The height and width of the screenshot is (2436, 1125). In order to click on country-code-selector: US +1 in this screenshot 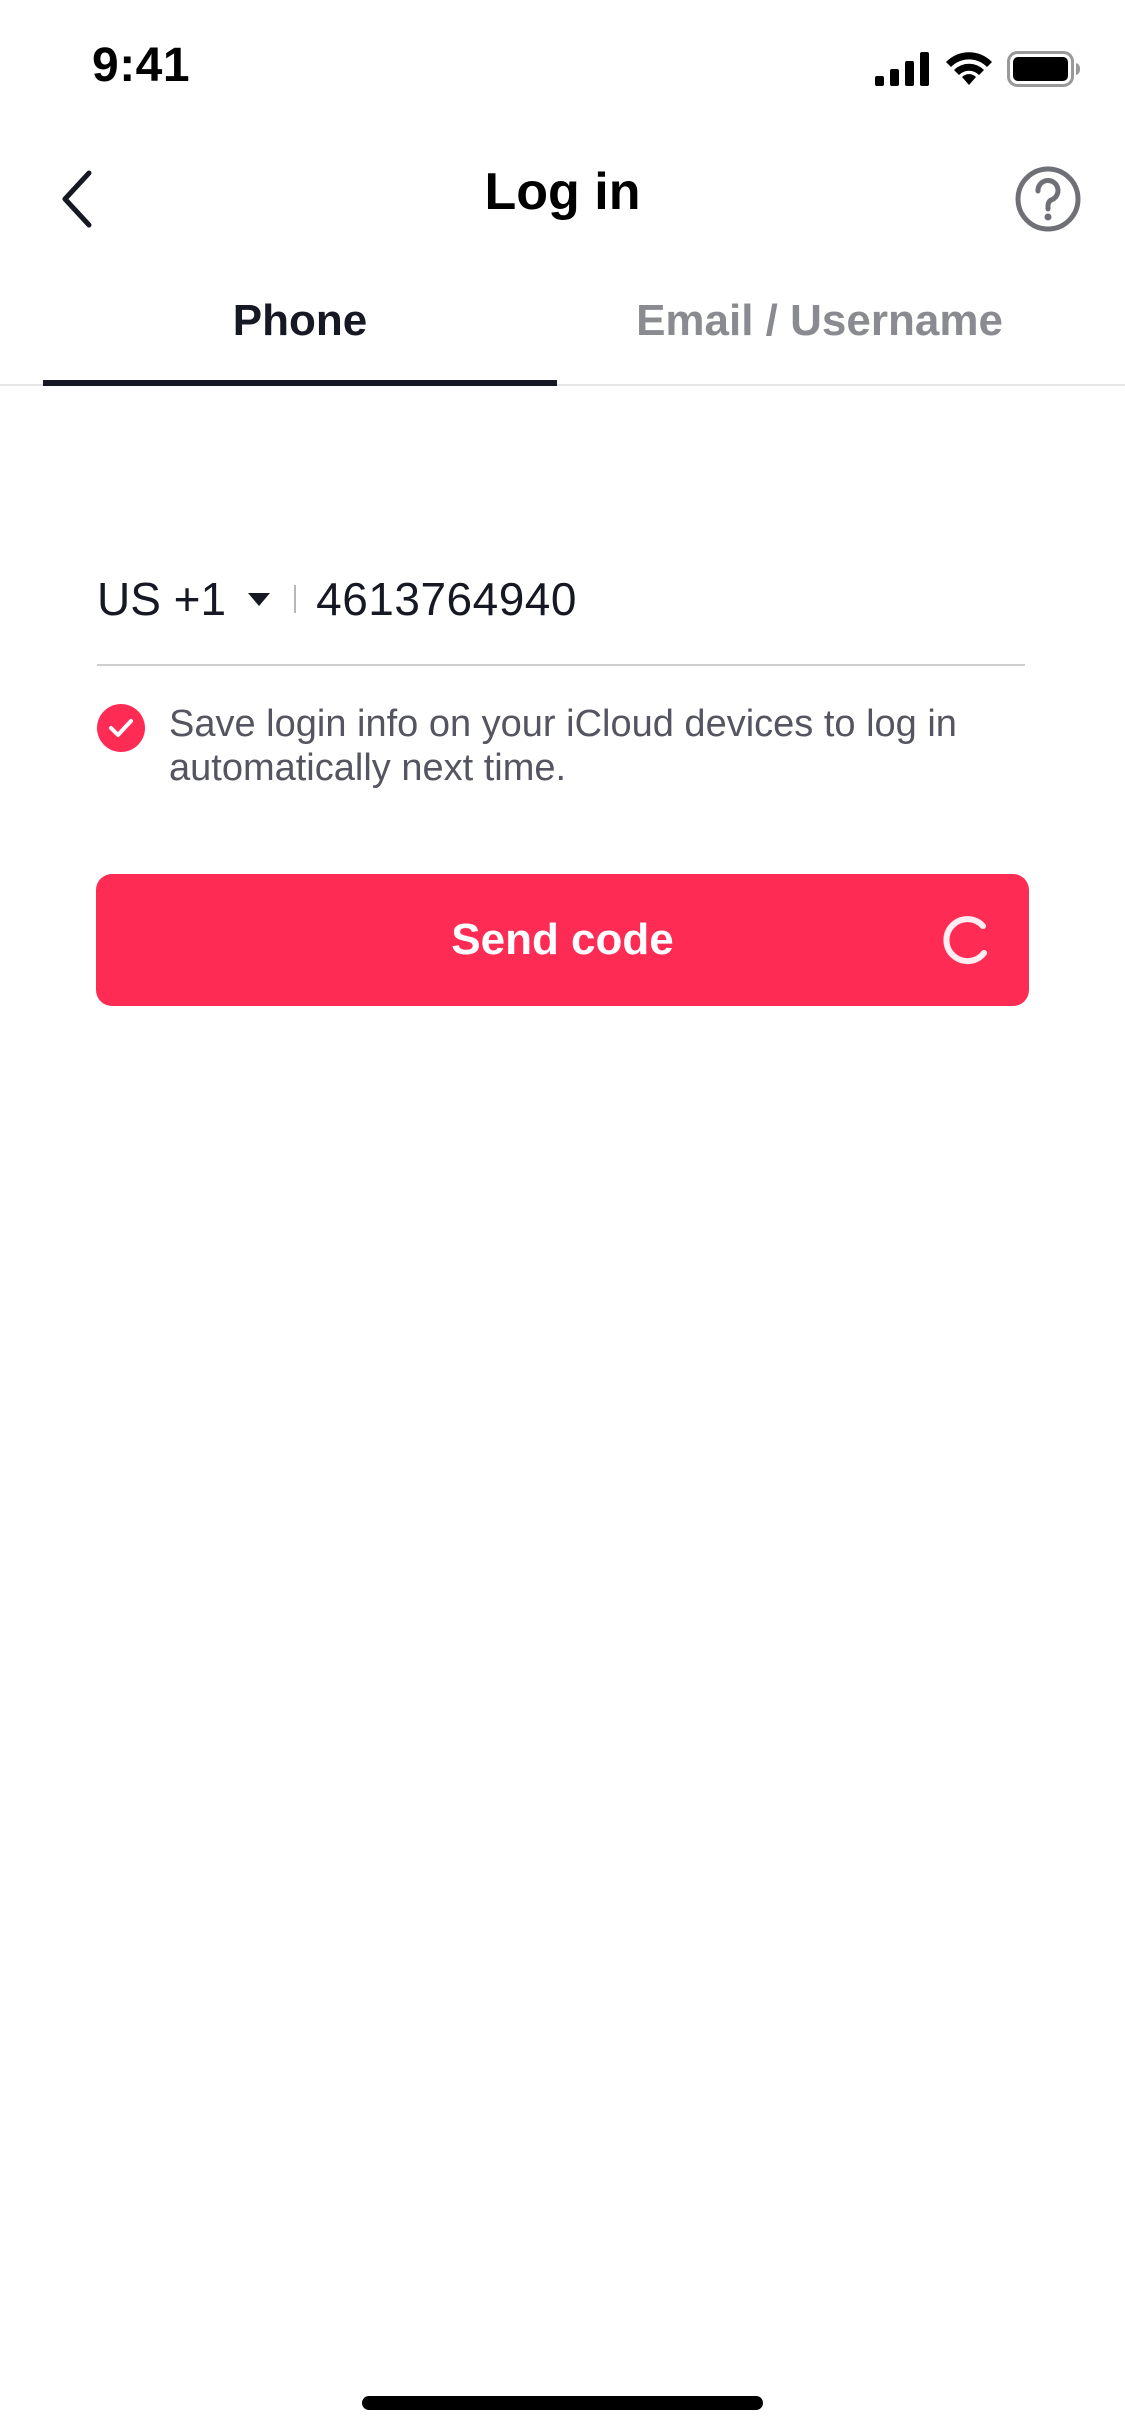, I will do `click(184, 599)`.